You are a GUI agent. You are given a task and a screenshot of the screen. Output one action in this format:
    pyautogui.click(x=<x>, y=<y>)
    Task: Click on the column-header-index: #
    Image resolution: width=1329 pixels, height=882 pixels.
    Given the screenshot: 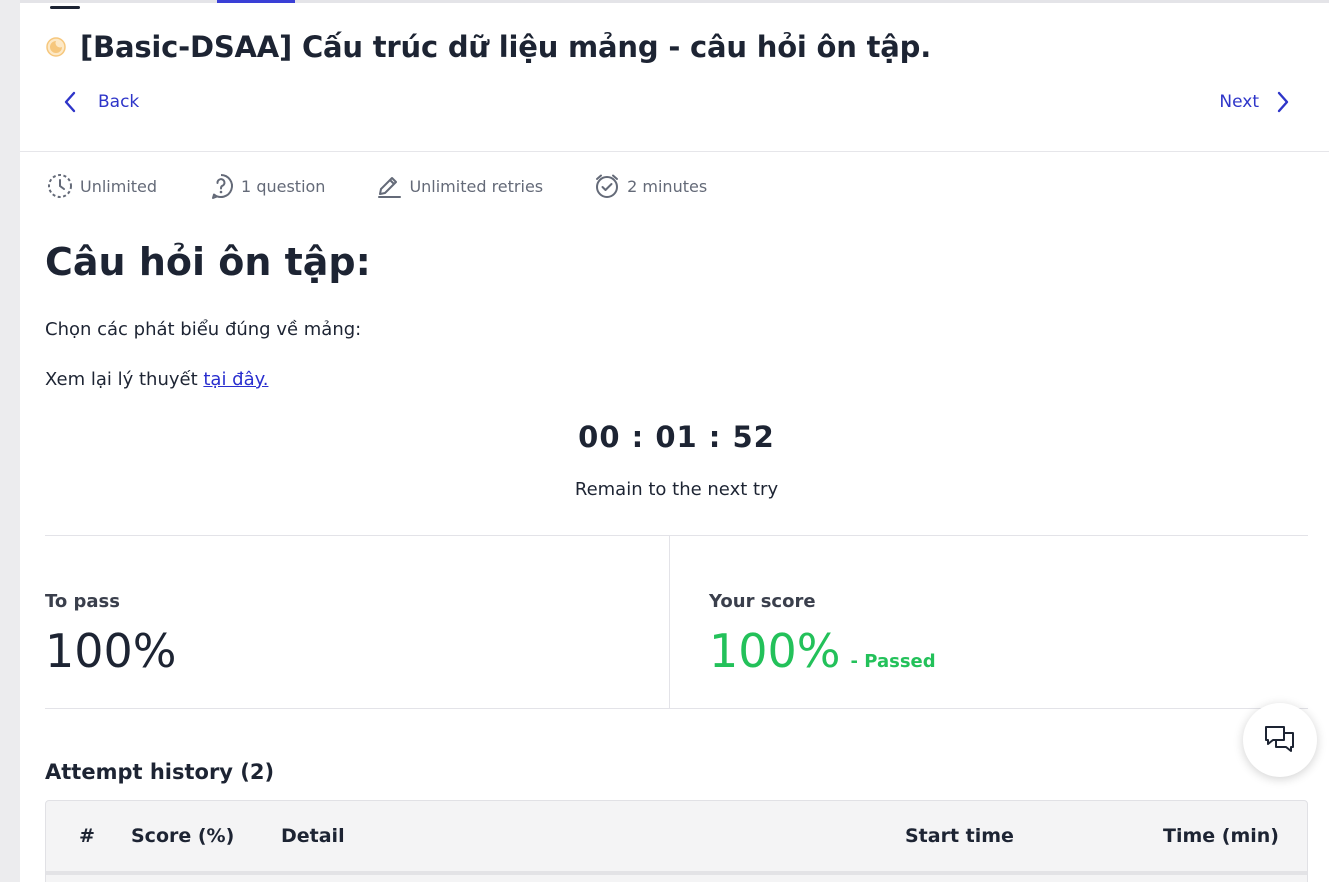 What is the action you would take?
    pyautogui.click(x=87, y=836)
    